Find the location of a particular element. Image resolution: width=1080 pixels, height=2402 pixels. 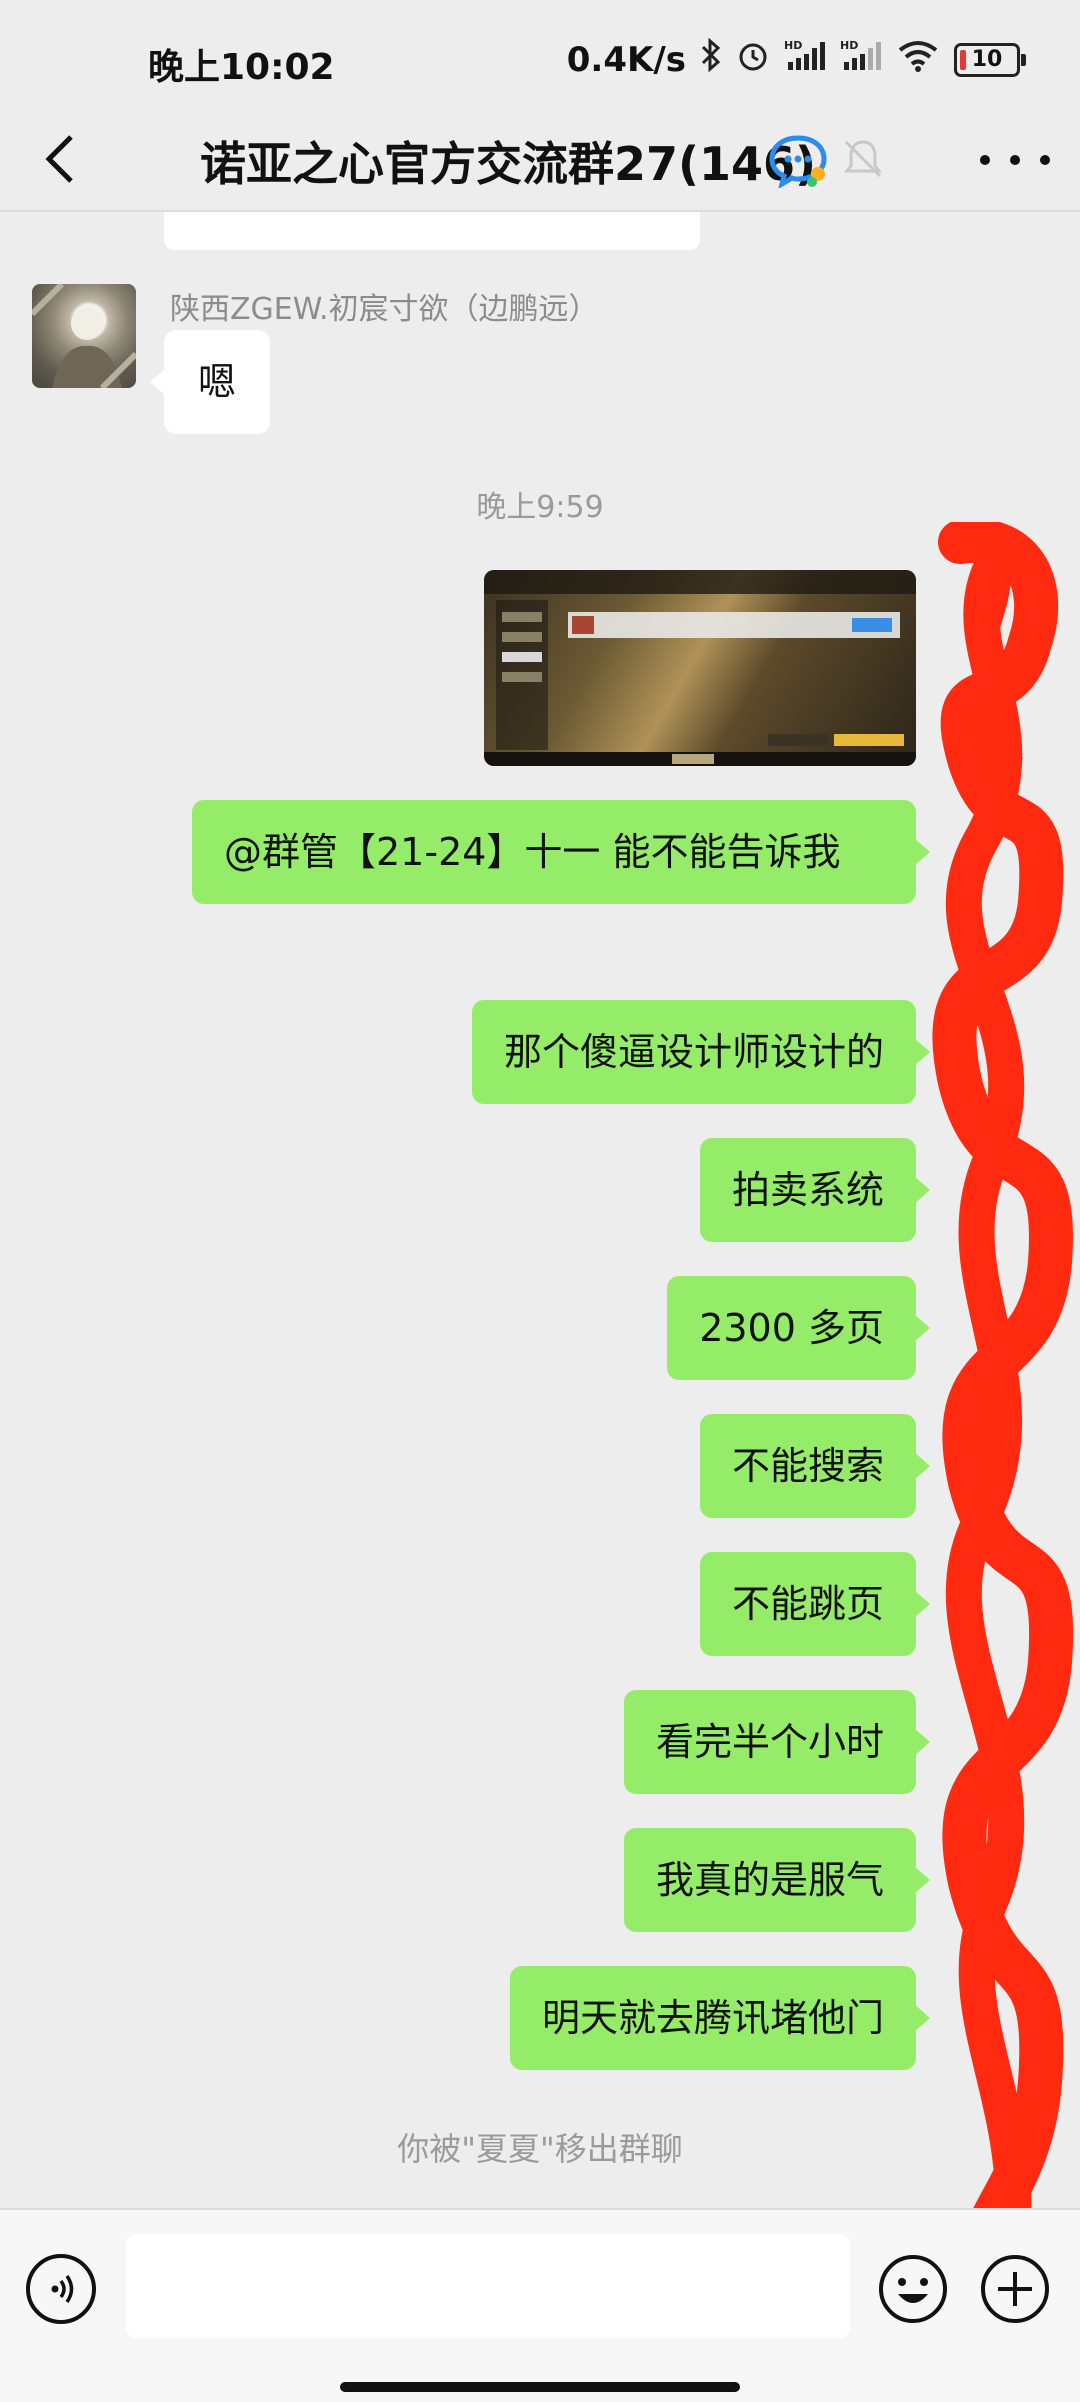

more-options-button is located at coordinates (1015, 160).